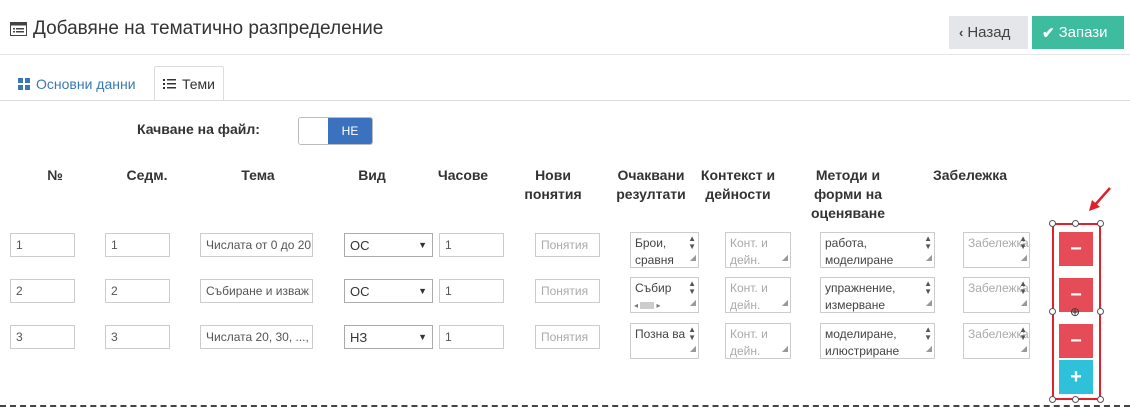 The height and width of the screenshot is (408, 1130). I want to click on row-3-number-input: 3, so click(42, 337).